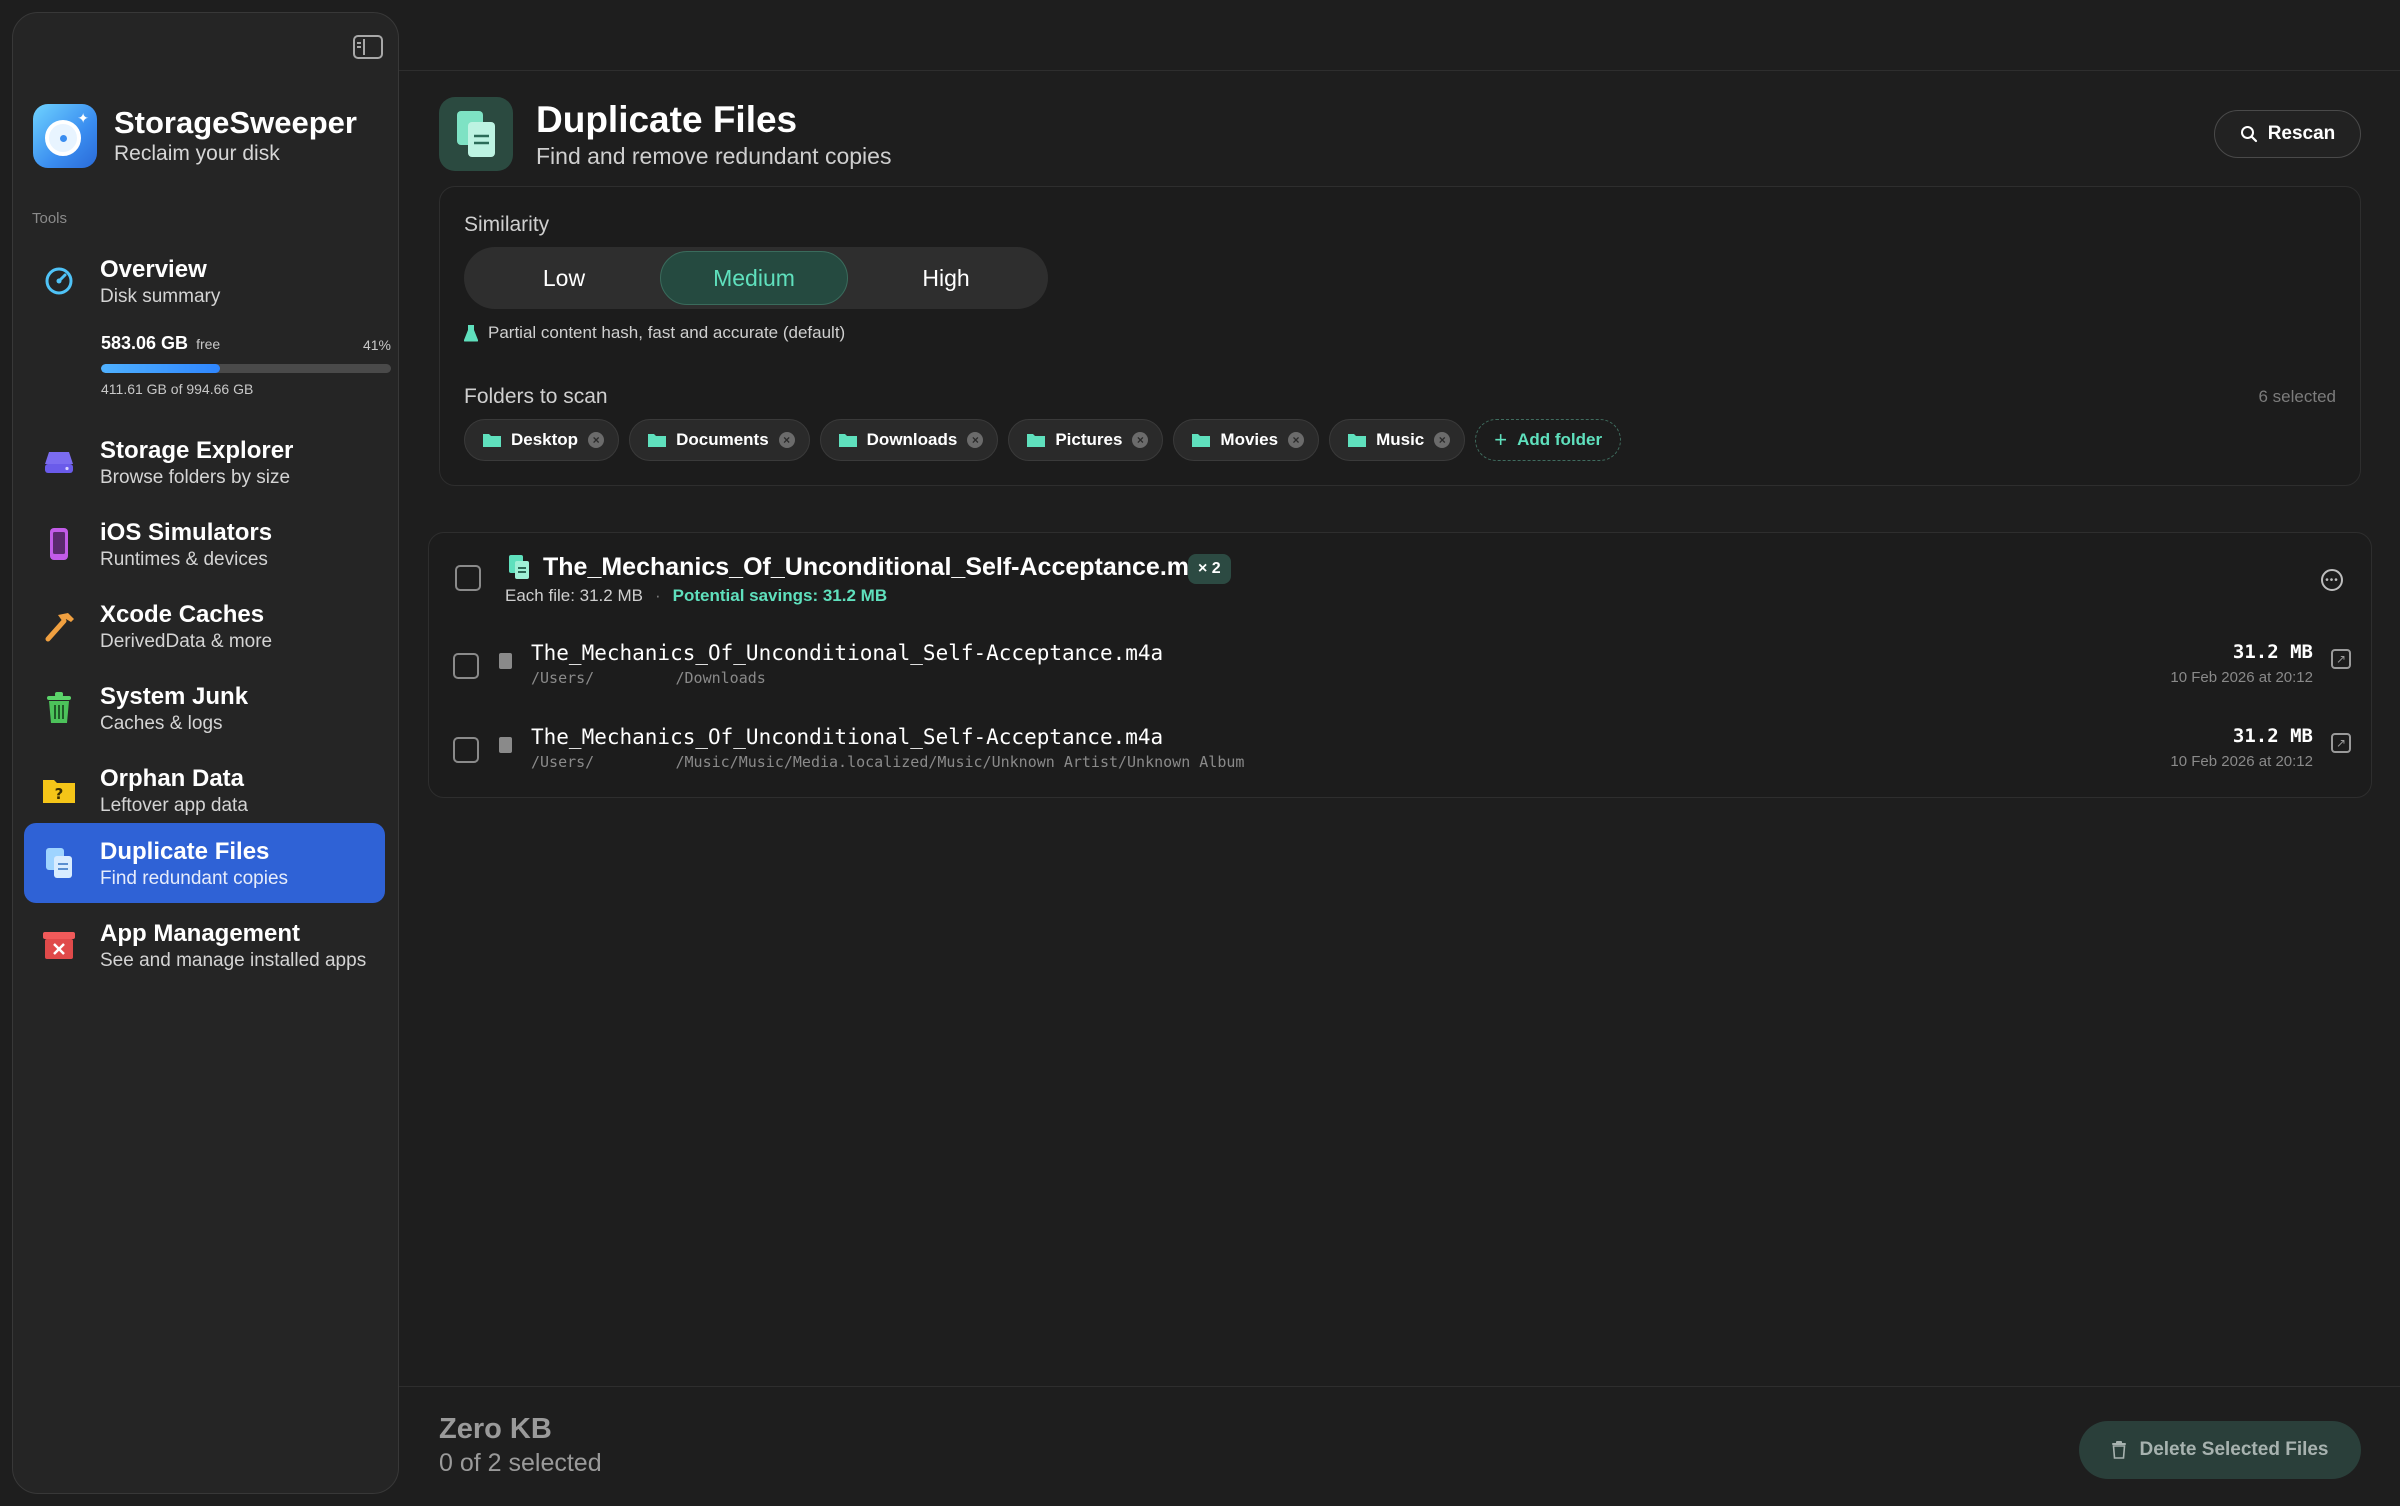 The width and height of the screenshot is (2400, 1506). Describe the element at coordinates (204, 544) in the screenshot. I see `sidebar-item-ios-simulators: iOS Simulators Runtimes & devices` at that location.